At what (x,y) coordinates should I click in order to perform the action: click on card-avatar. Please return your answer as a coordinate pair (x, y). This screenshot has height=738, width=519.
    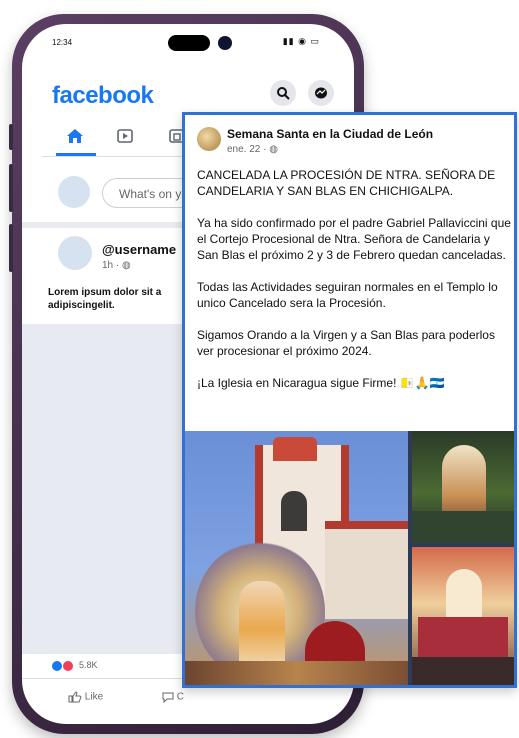
    Looking at the image, I should click on (209, 139).